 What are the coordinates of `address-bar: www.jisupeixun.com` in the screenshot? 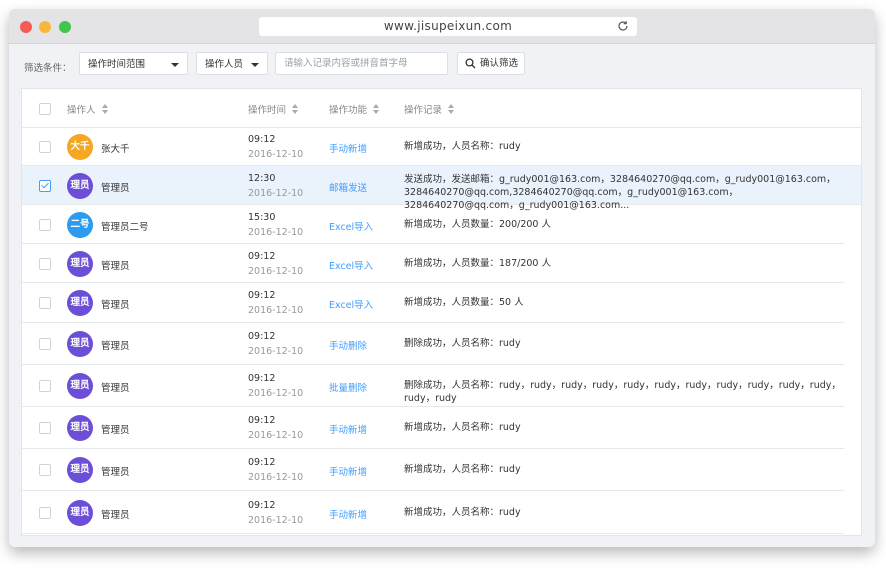 It's located at (448, 26).